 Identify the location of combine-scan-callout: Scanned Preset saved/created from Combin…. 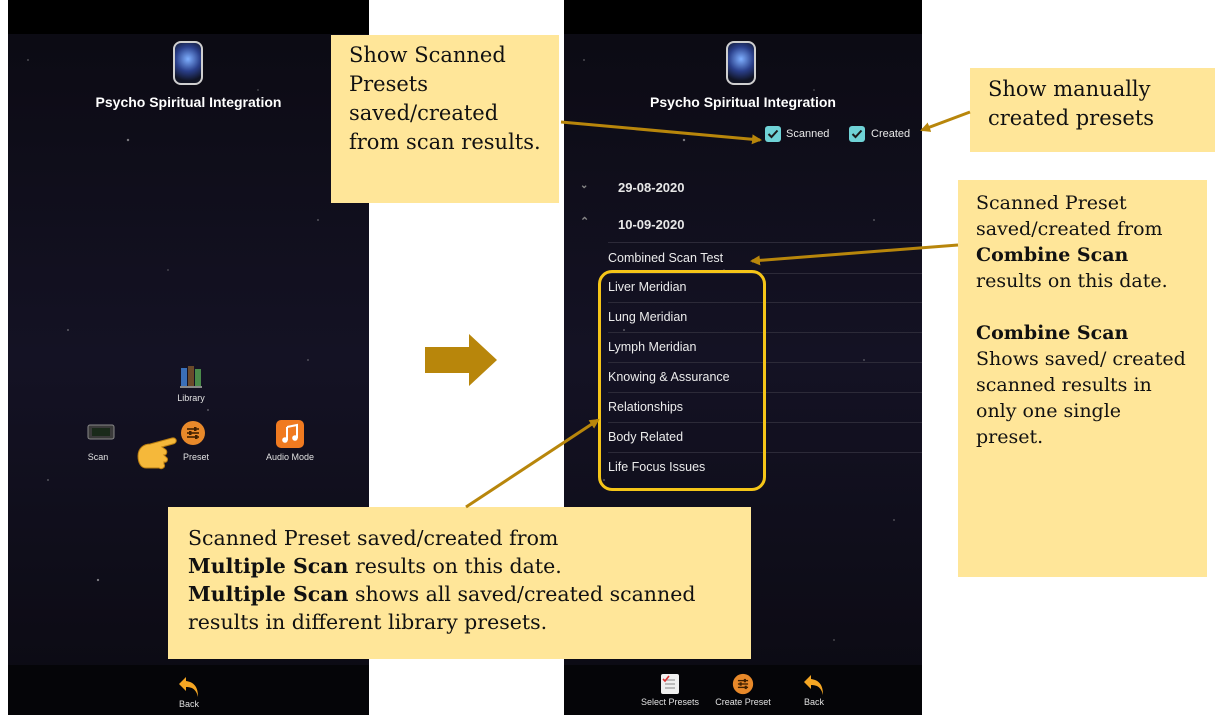
(1082, 378).